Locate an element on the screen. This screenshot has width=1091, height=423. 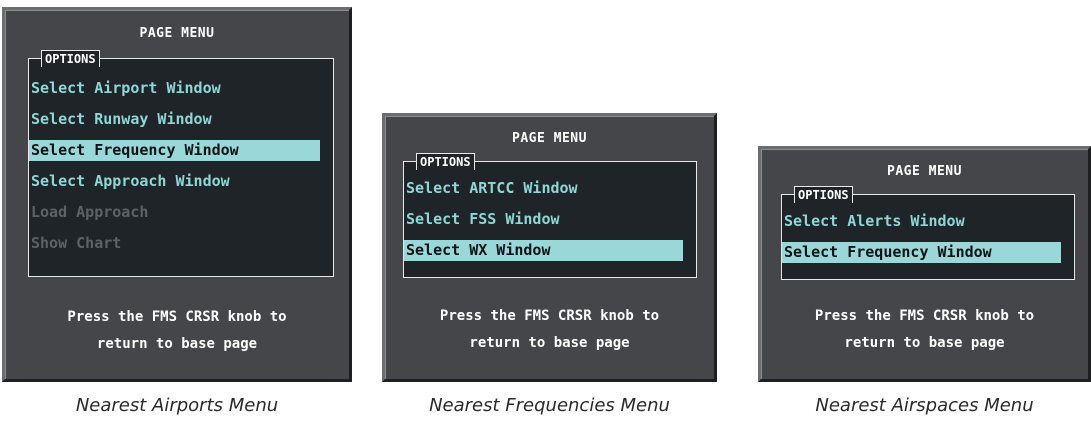
menu-item-select-airport-window: Select Airport Window is located at coordinates (181, 88).